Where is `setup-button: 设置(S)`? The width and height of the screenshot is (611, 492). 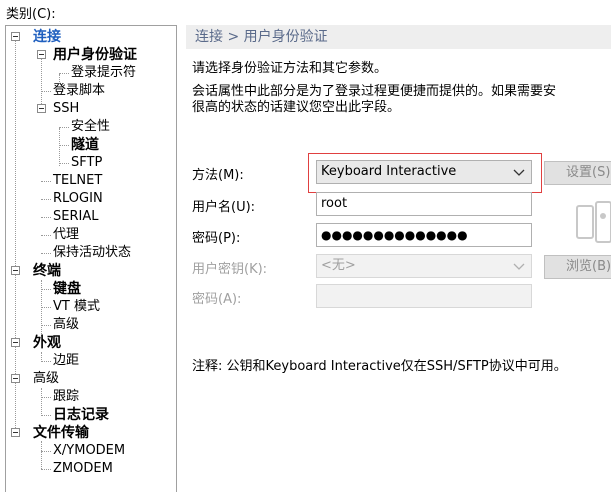
setup-button: 设置(S) is located at coordinates (577, 173).